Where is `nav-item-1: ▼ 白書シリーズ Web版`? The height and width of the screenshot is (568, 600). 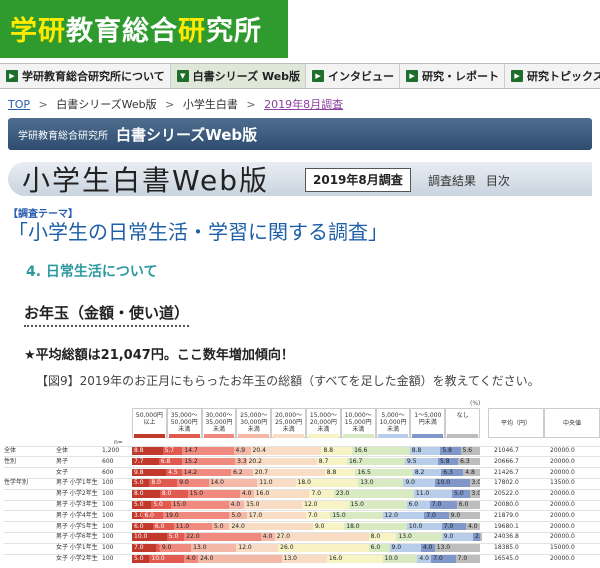 nav-item-1: ▼ 白書シリーズ Web版 is located at coordinates (238, 76).